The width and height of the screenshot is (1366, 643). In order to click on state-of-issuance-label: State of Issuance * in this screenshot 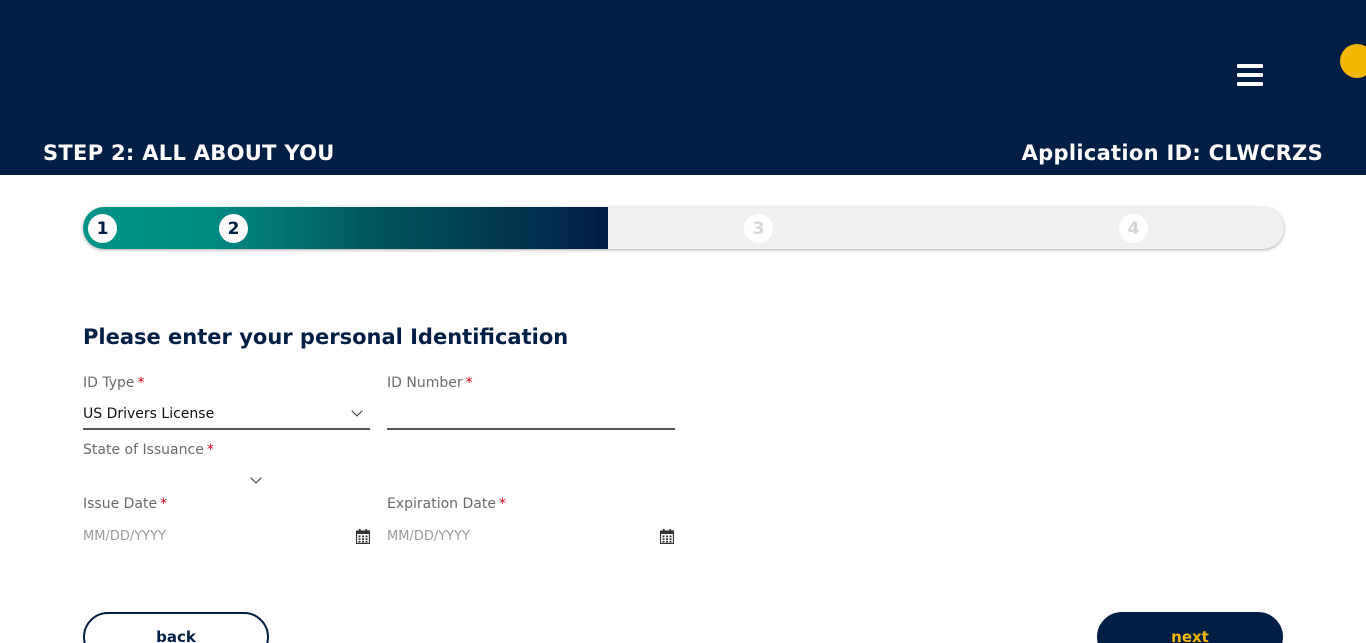, I will do `click(148, 450)`.